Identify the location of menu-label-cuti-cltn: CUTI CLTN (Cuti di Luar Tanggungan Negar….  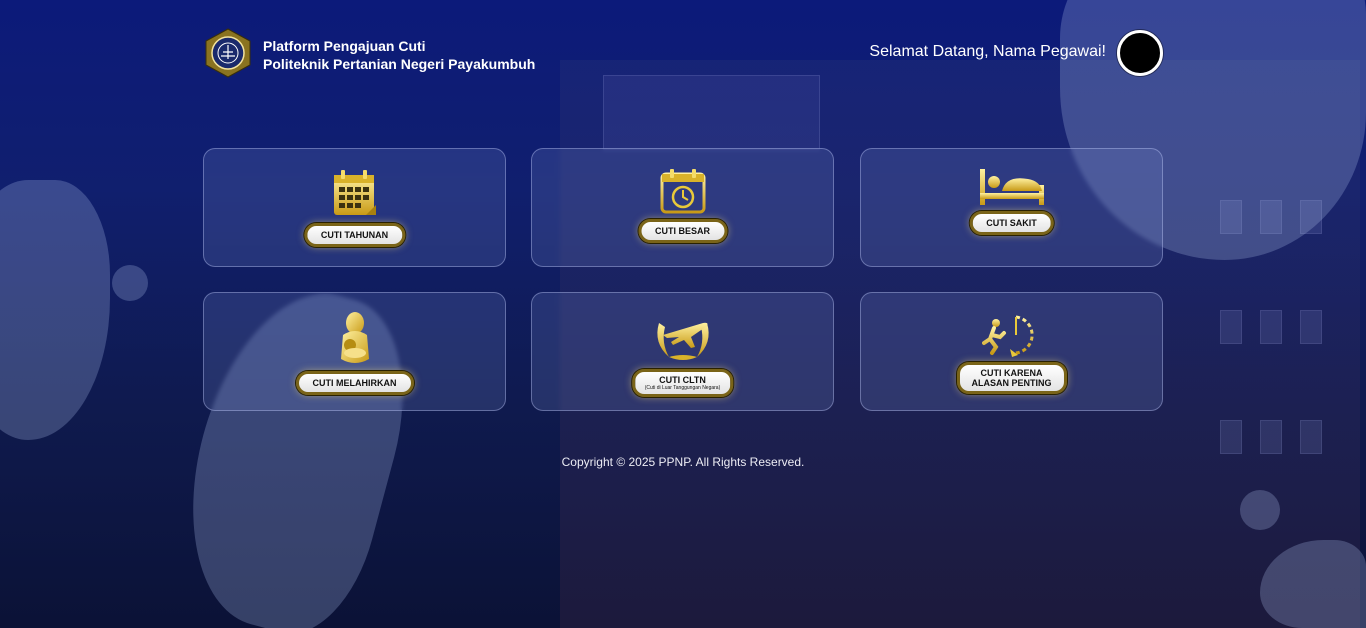
(682, 383).